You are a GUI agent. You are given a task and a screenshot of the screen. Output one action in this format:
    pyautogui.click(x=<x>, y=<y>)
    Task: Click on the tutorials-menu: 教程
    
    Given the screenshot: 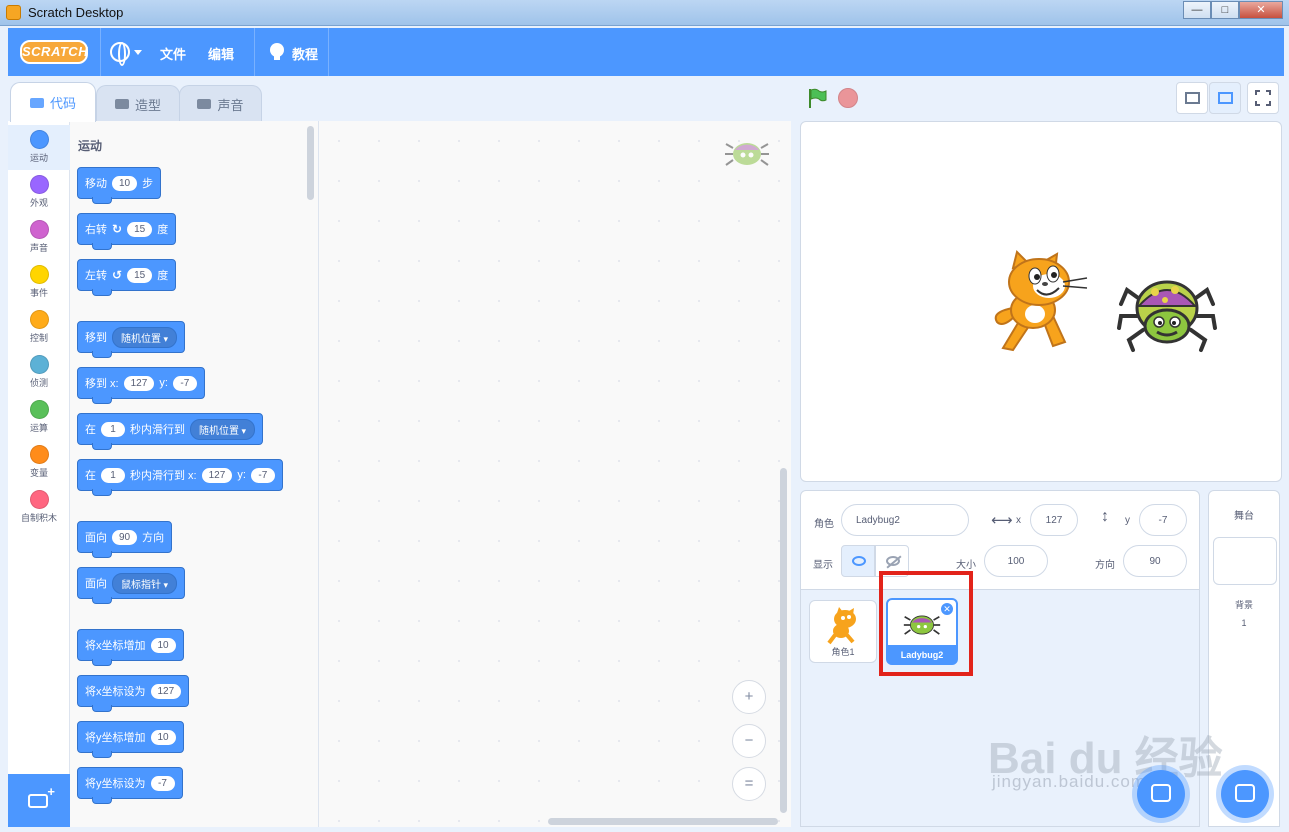 What is the action you would take?
    pyautogui.click(x=305, y=53)
    